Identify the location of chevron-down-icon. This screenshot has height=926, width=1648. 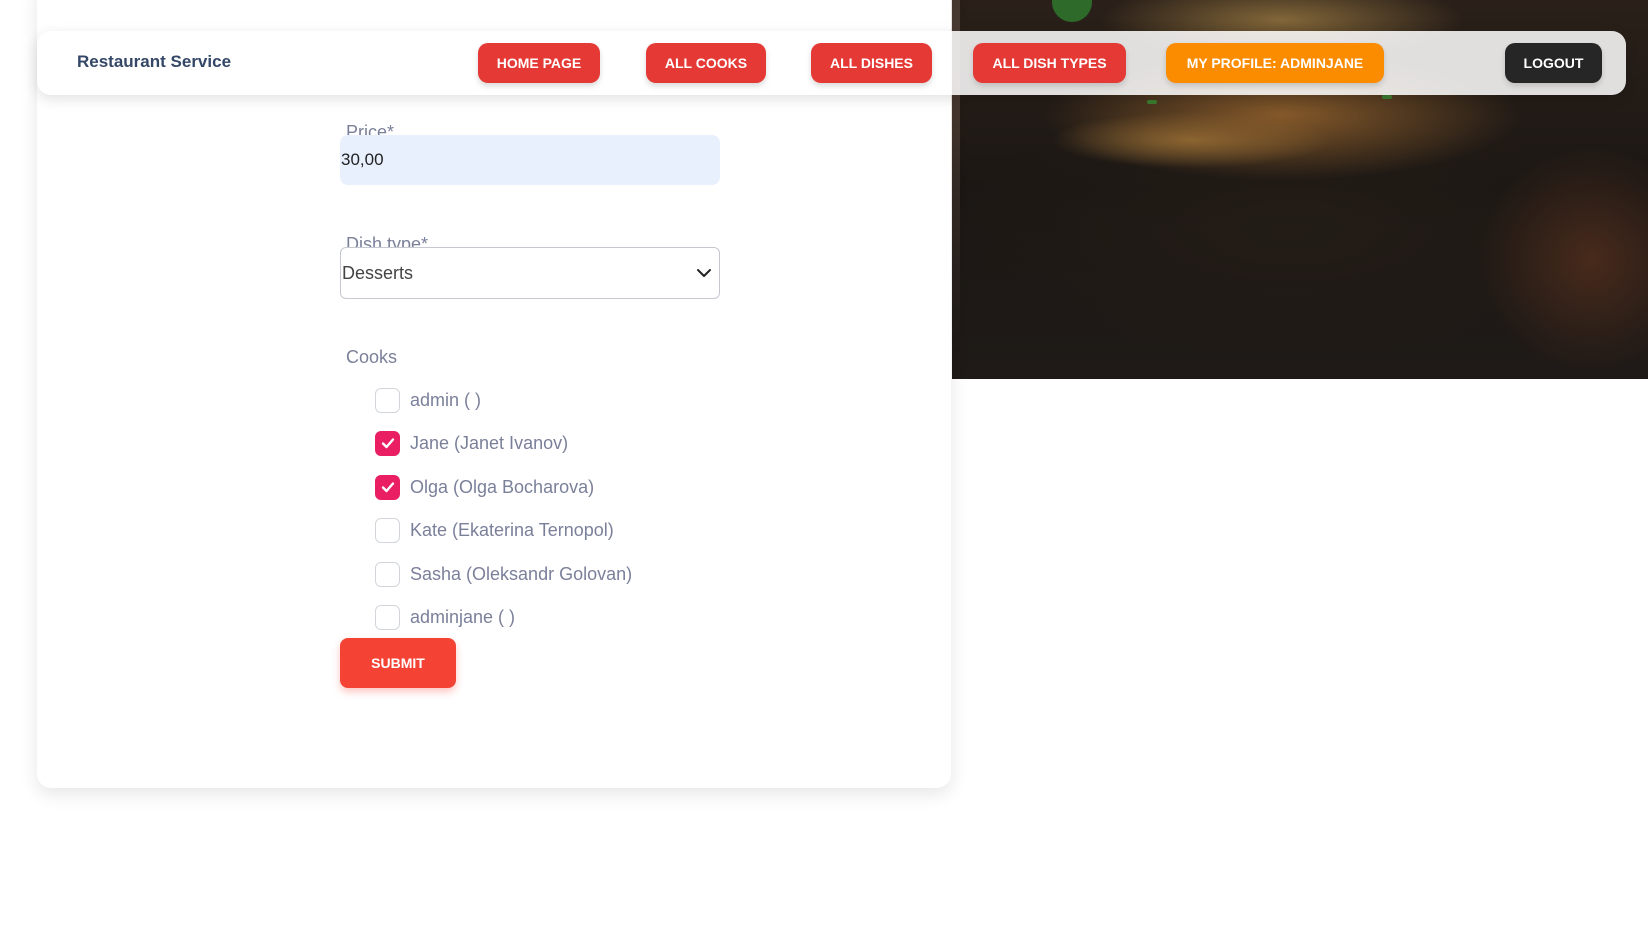
(704, 273).